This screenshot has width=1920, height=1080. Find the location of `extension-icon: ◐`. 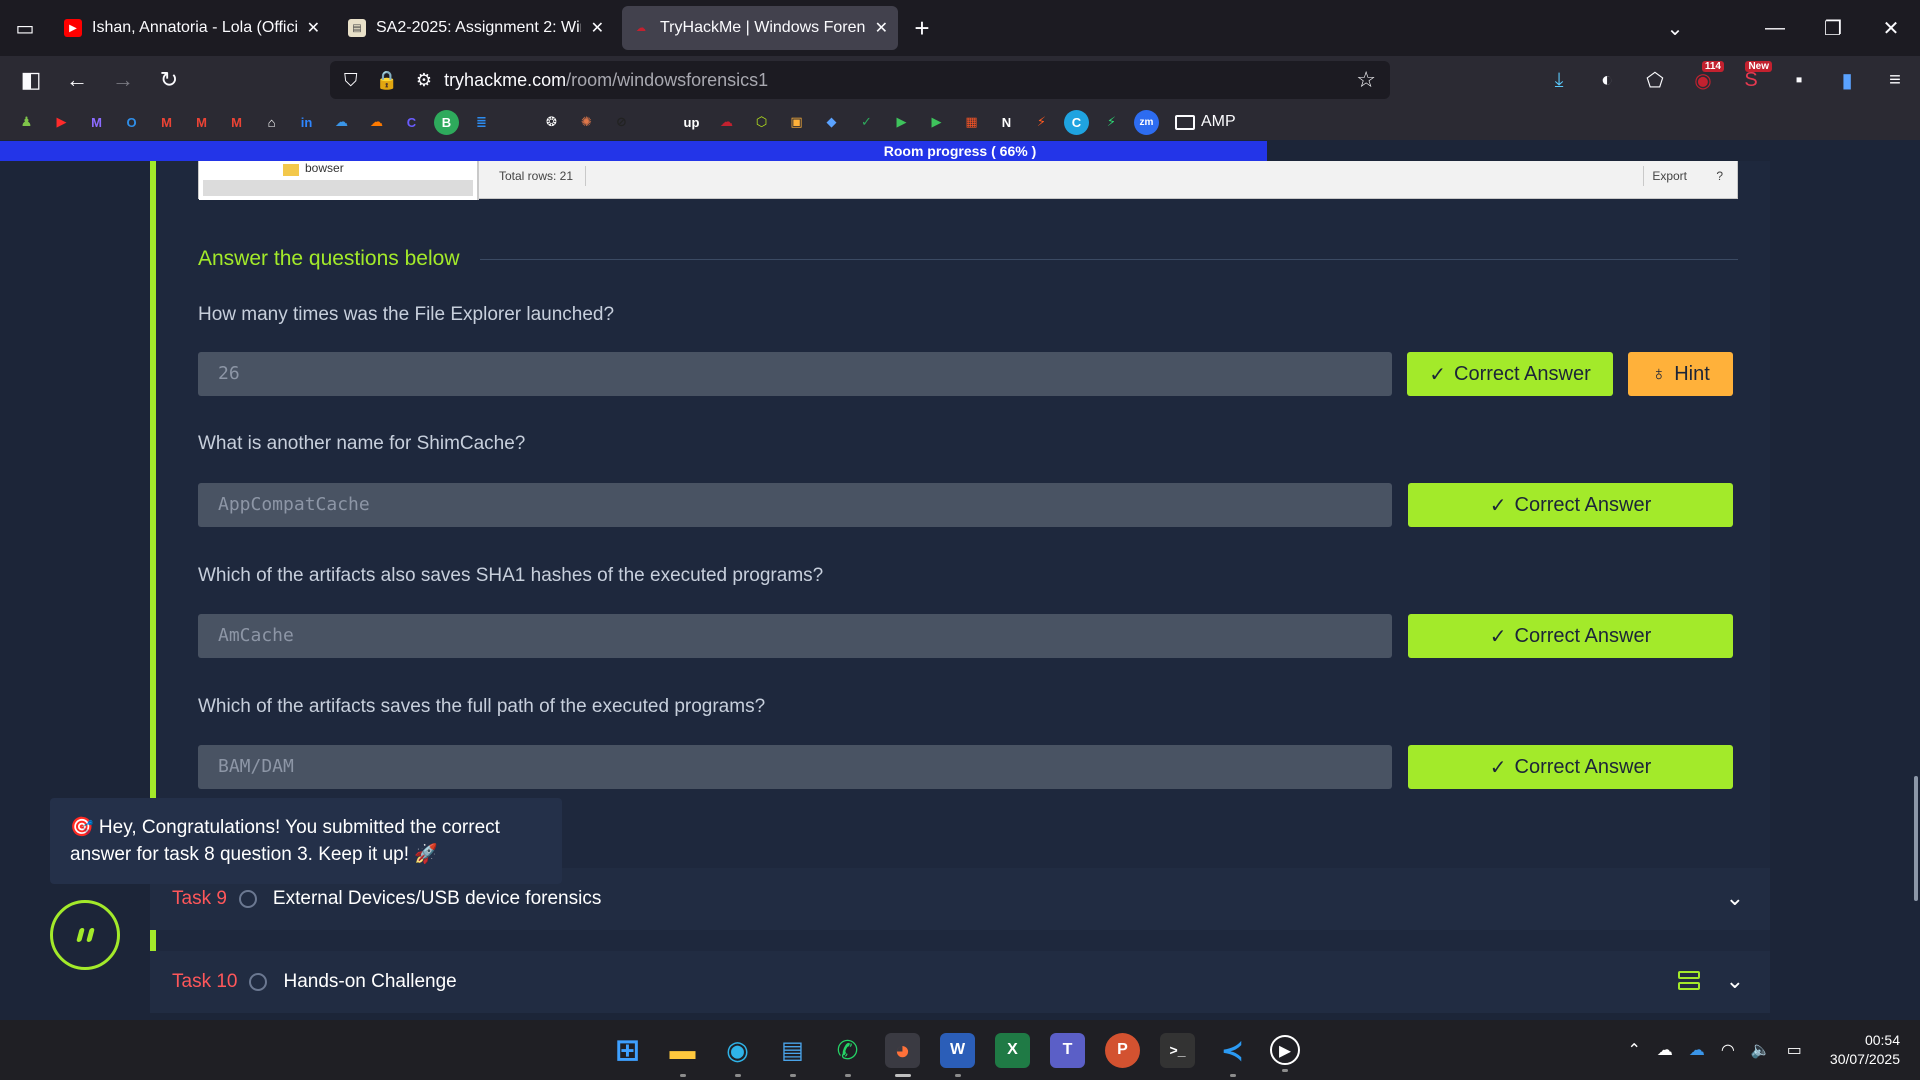

extension-icon: ◐ is located at coordinates (1607, 80).